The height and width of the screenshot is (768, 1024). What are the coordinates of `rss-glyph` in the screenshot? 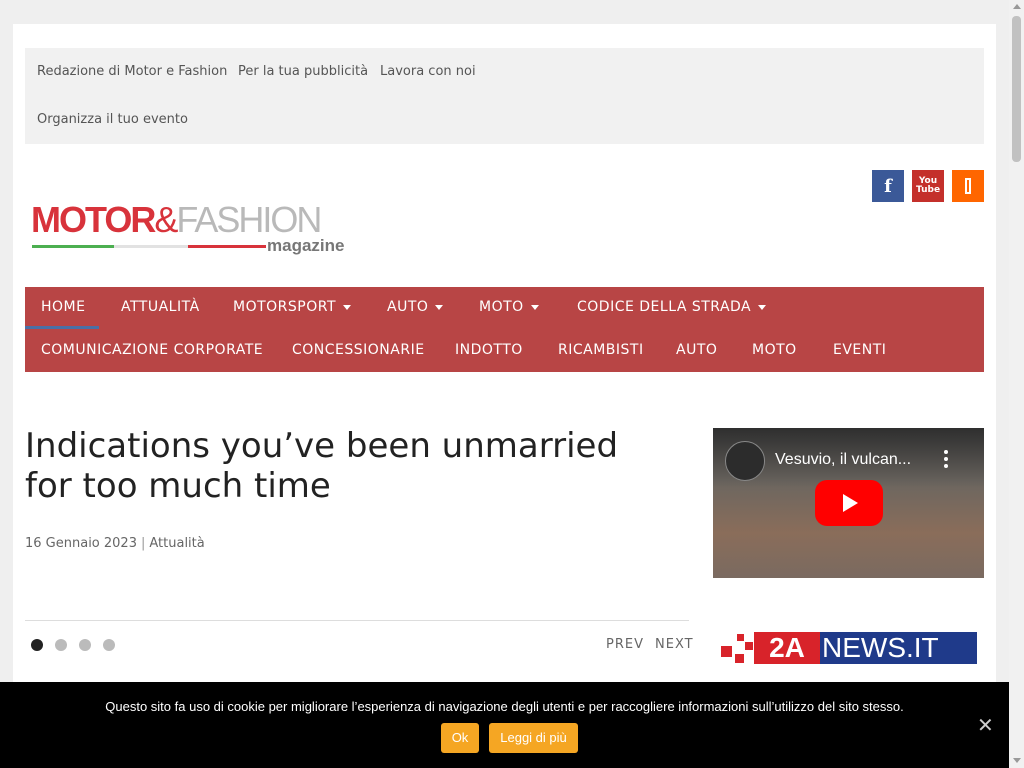 It's located at (968, 186).